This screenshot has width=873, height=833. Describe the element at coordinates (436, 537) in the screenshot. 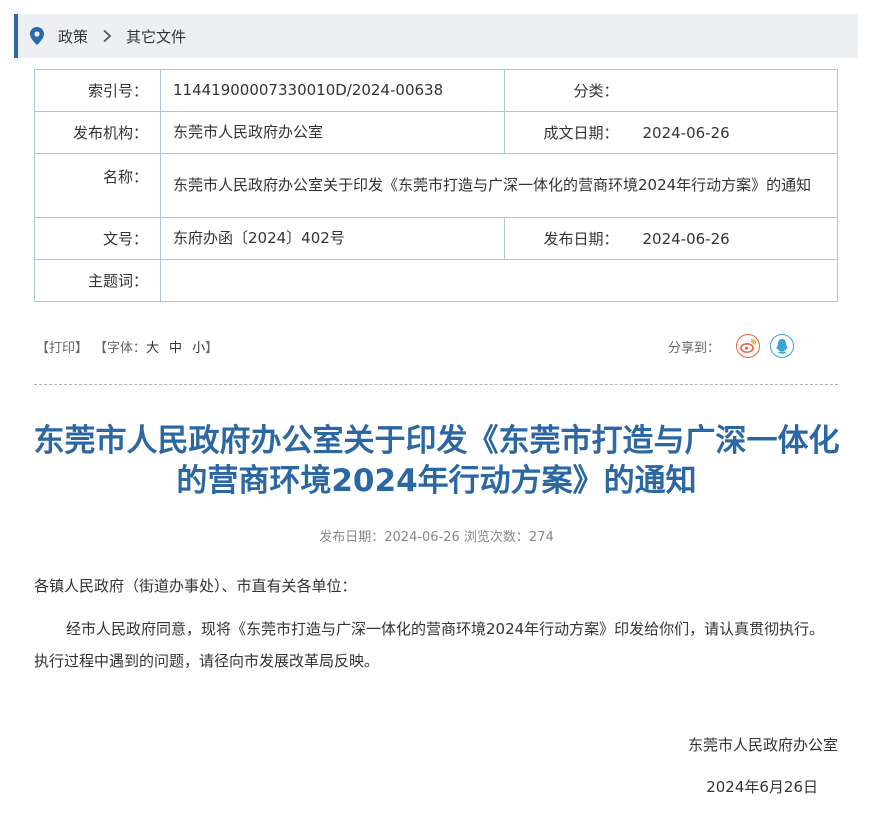

I see `publish-info: 发布日期：2024-06-26 浏览次数：274` at that location.